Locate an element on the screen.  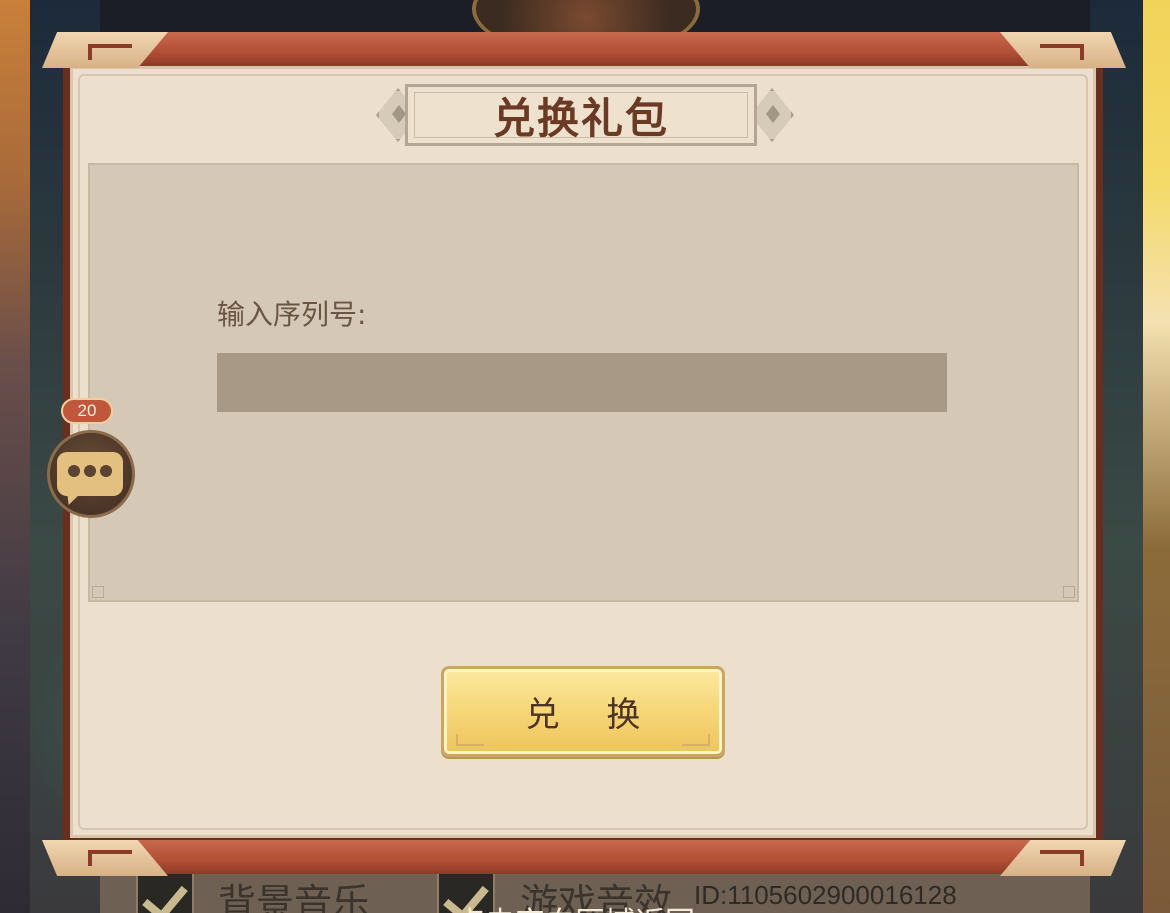
redeem-button: 兑 换 is located at coordinates (583, 711).